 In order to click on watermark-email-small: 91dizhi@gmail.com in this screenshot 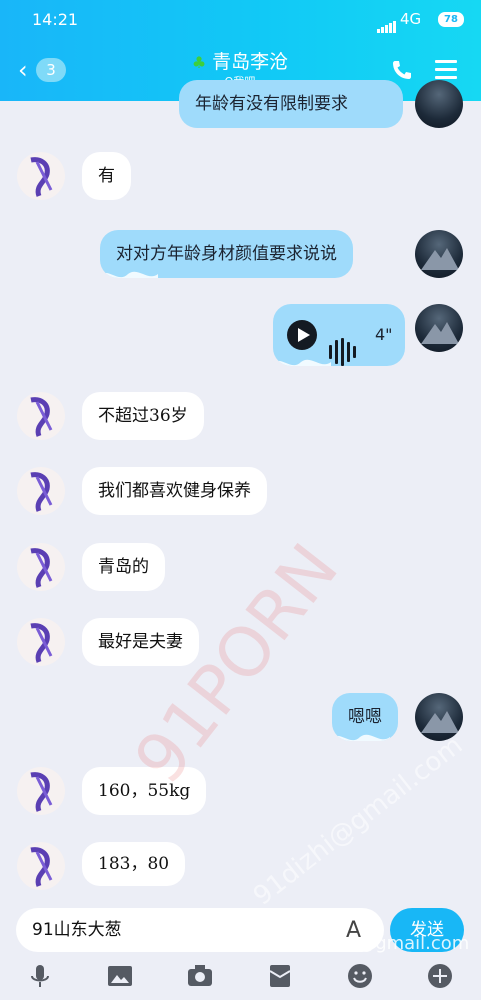, I will do `click(381, 943)`.